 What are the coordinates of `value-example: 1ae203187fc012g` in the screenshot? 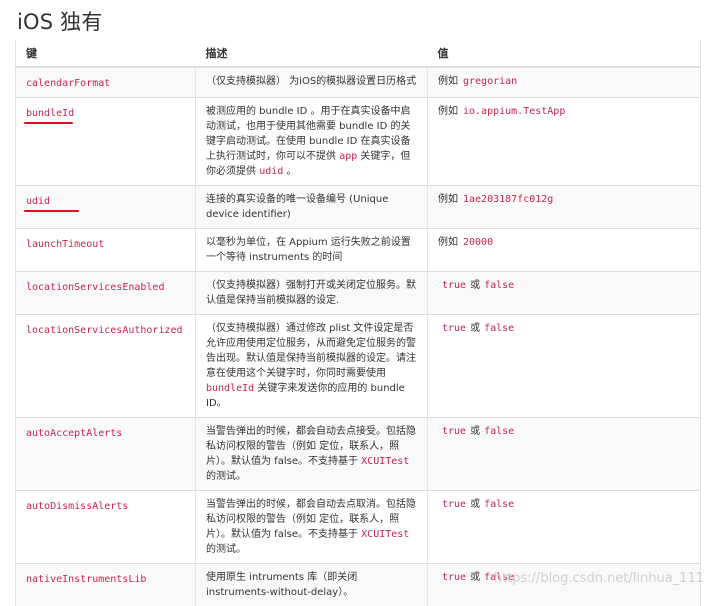 It's located at (508, 199).